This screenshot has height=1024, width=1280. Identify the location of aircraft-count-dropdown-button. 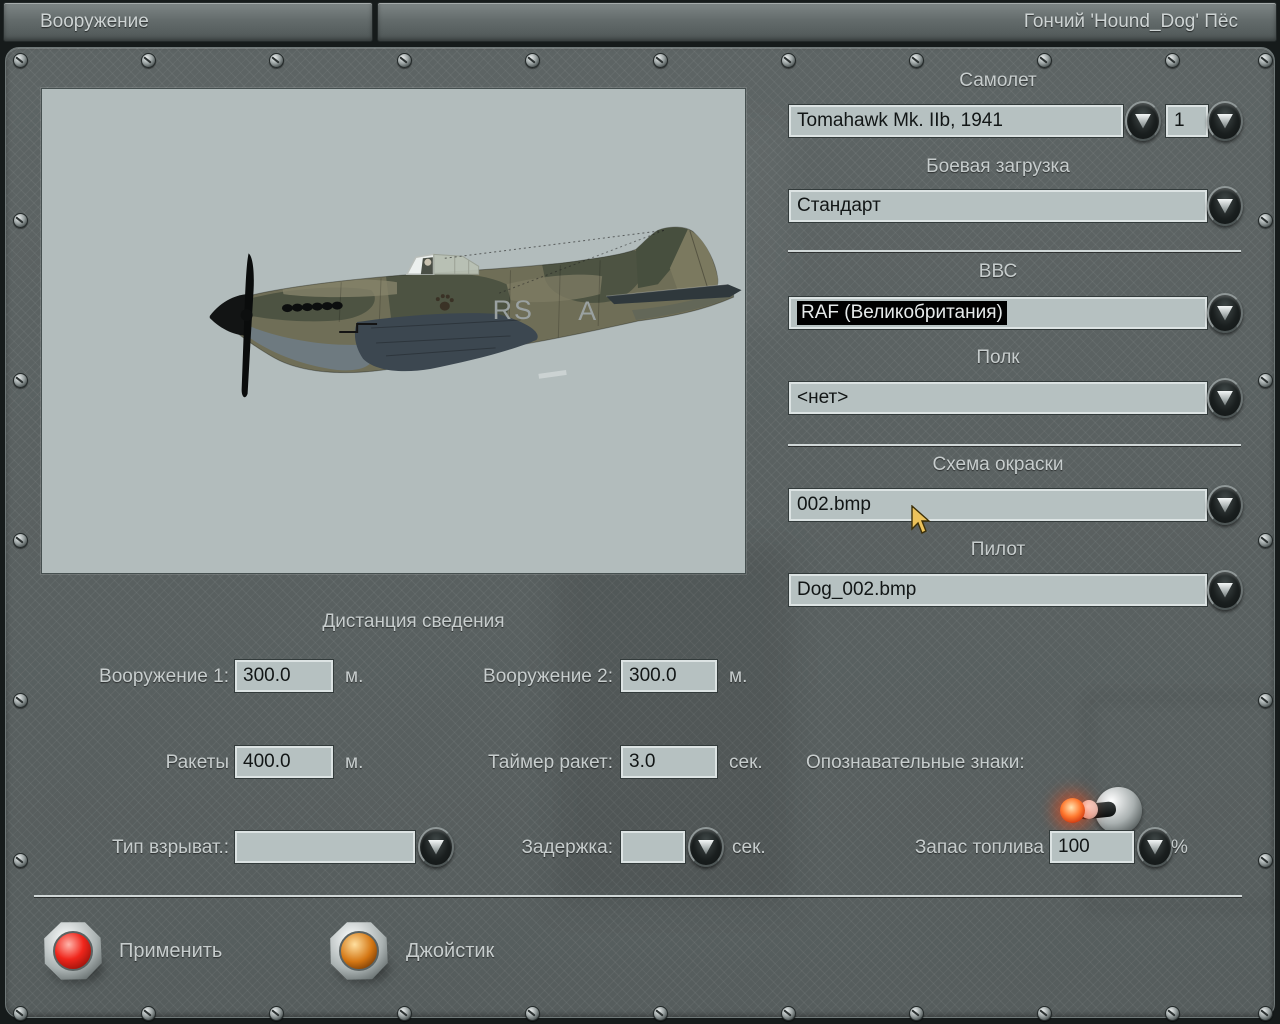
(1225, 121).